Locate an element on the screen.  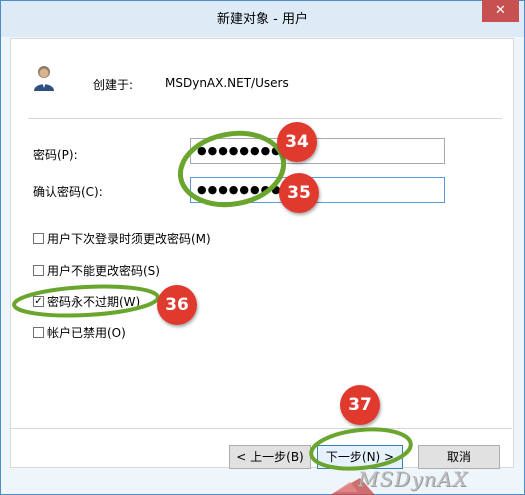
password-field: ●●●●●●●● is located at coordinates (317, 151).